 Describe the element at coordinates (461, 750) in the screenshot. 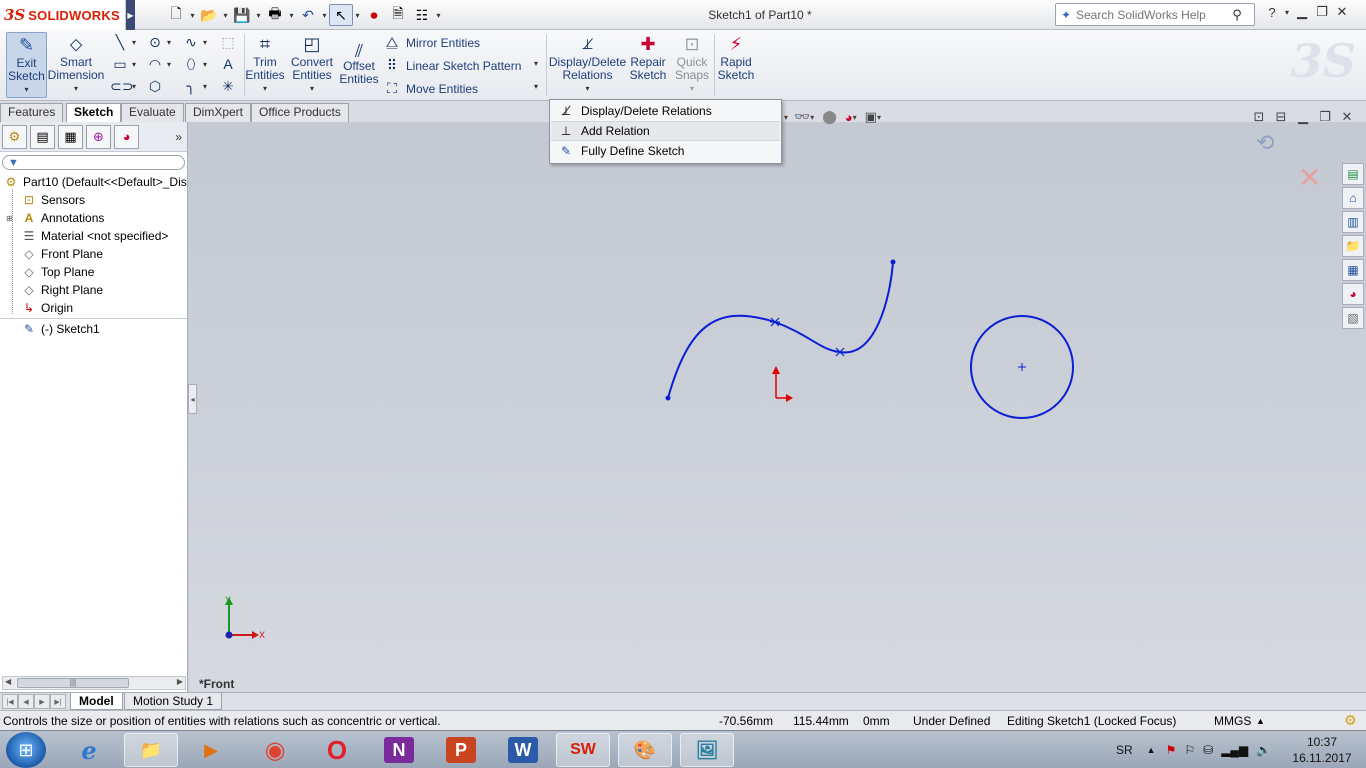

I see `powerpoint-icon: P` at that location.